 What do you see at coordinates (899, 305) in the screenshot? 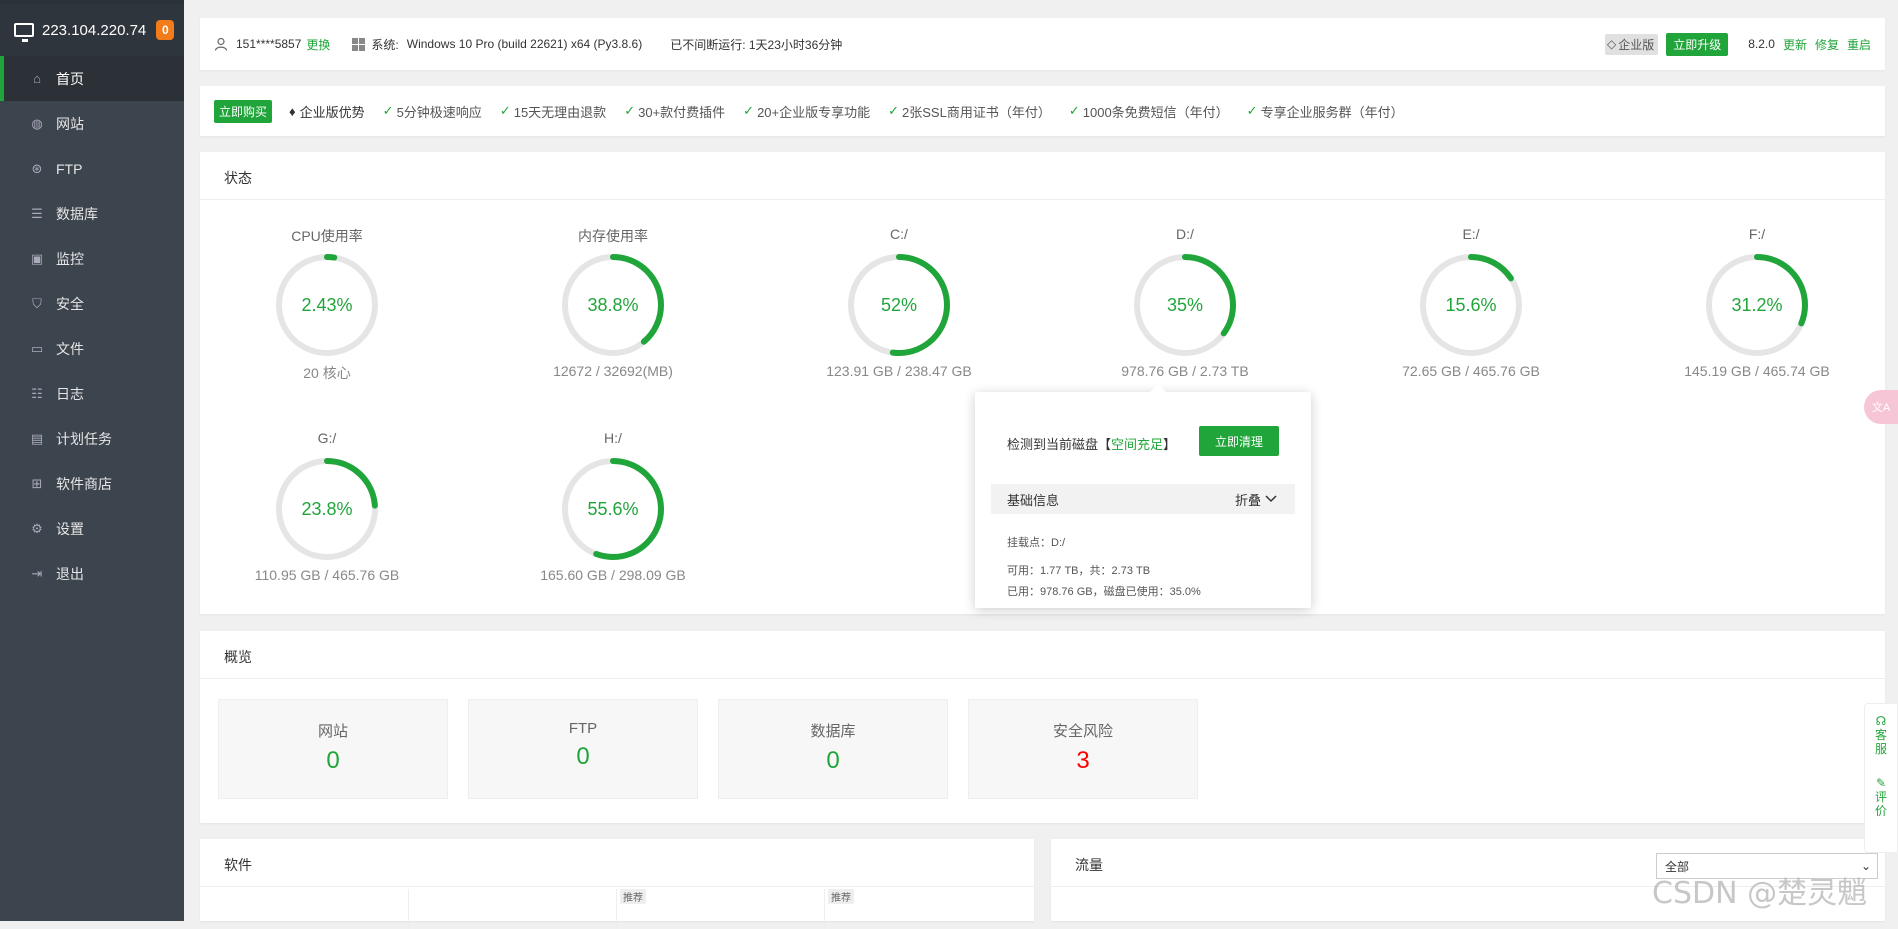
I see `gauge-ring: 52%` at bounding box center [899, 305].